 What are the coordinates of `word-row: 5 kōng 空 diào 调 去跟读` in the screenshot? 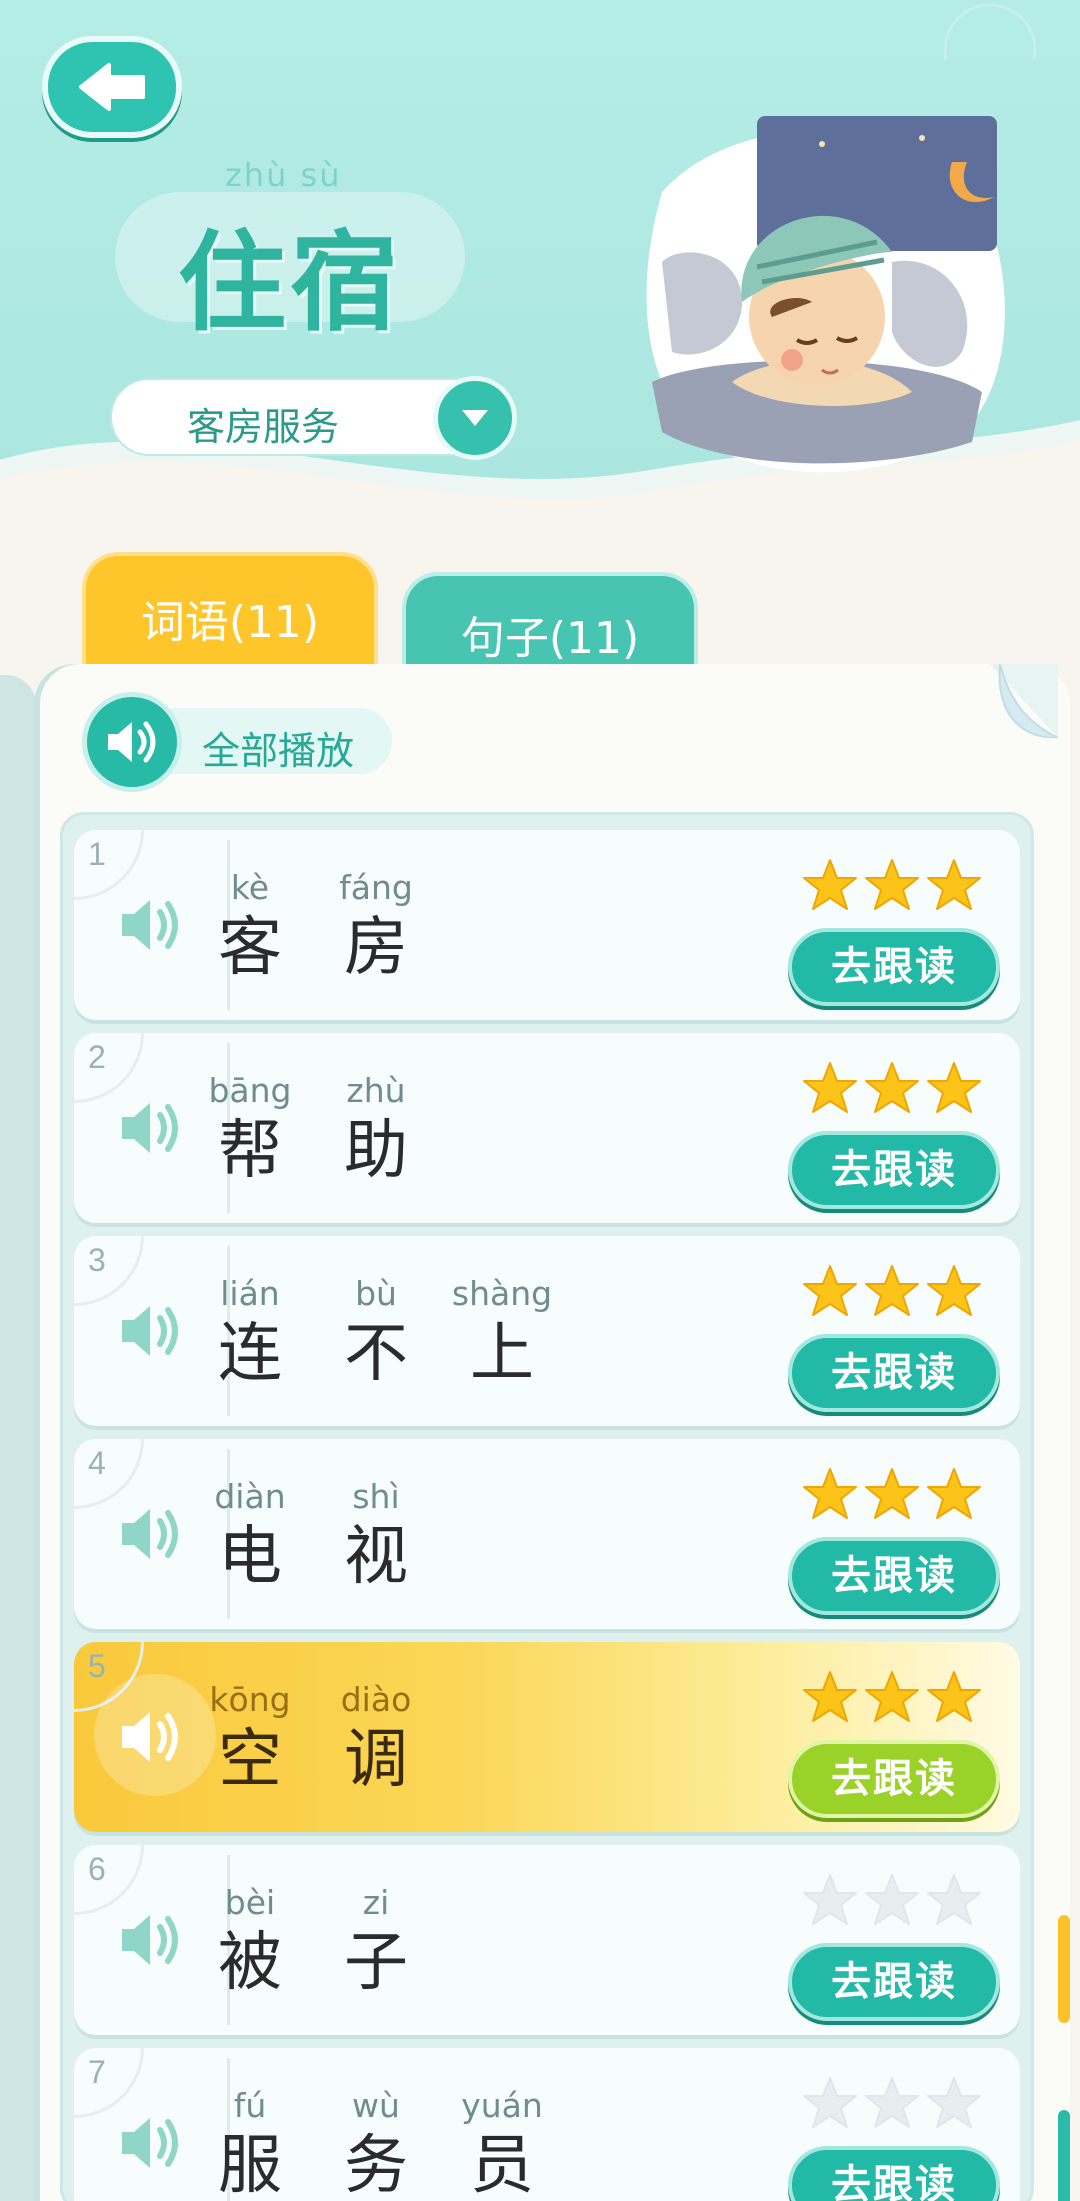 It's located at (547, 1737).